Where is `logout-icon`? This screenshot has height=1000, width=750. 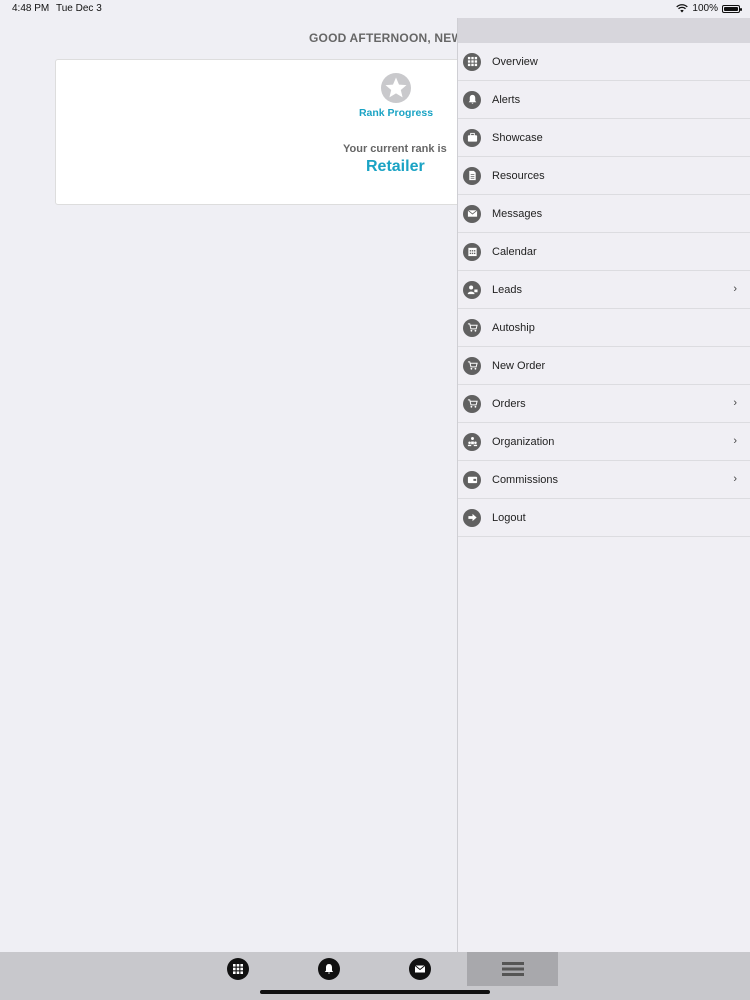
logout-icon is located at coordinates (472, 517).